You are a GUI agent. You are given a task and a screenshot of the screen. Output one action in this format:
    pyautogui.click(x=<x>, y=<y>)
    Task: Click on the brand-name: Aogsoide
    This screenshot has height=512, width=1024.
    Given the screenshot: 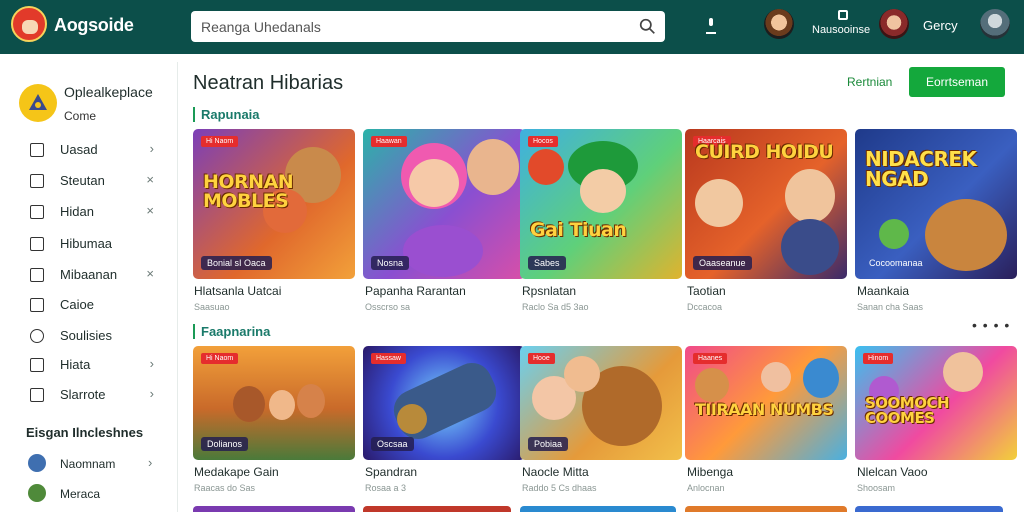 What is the action you would take?
    pyautogui.click(x=94, y=25)
    